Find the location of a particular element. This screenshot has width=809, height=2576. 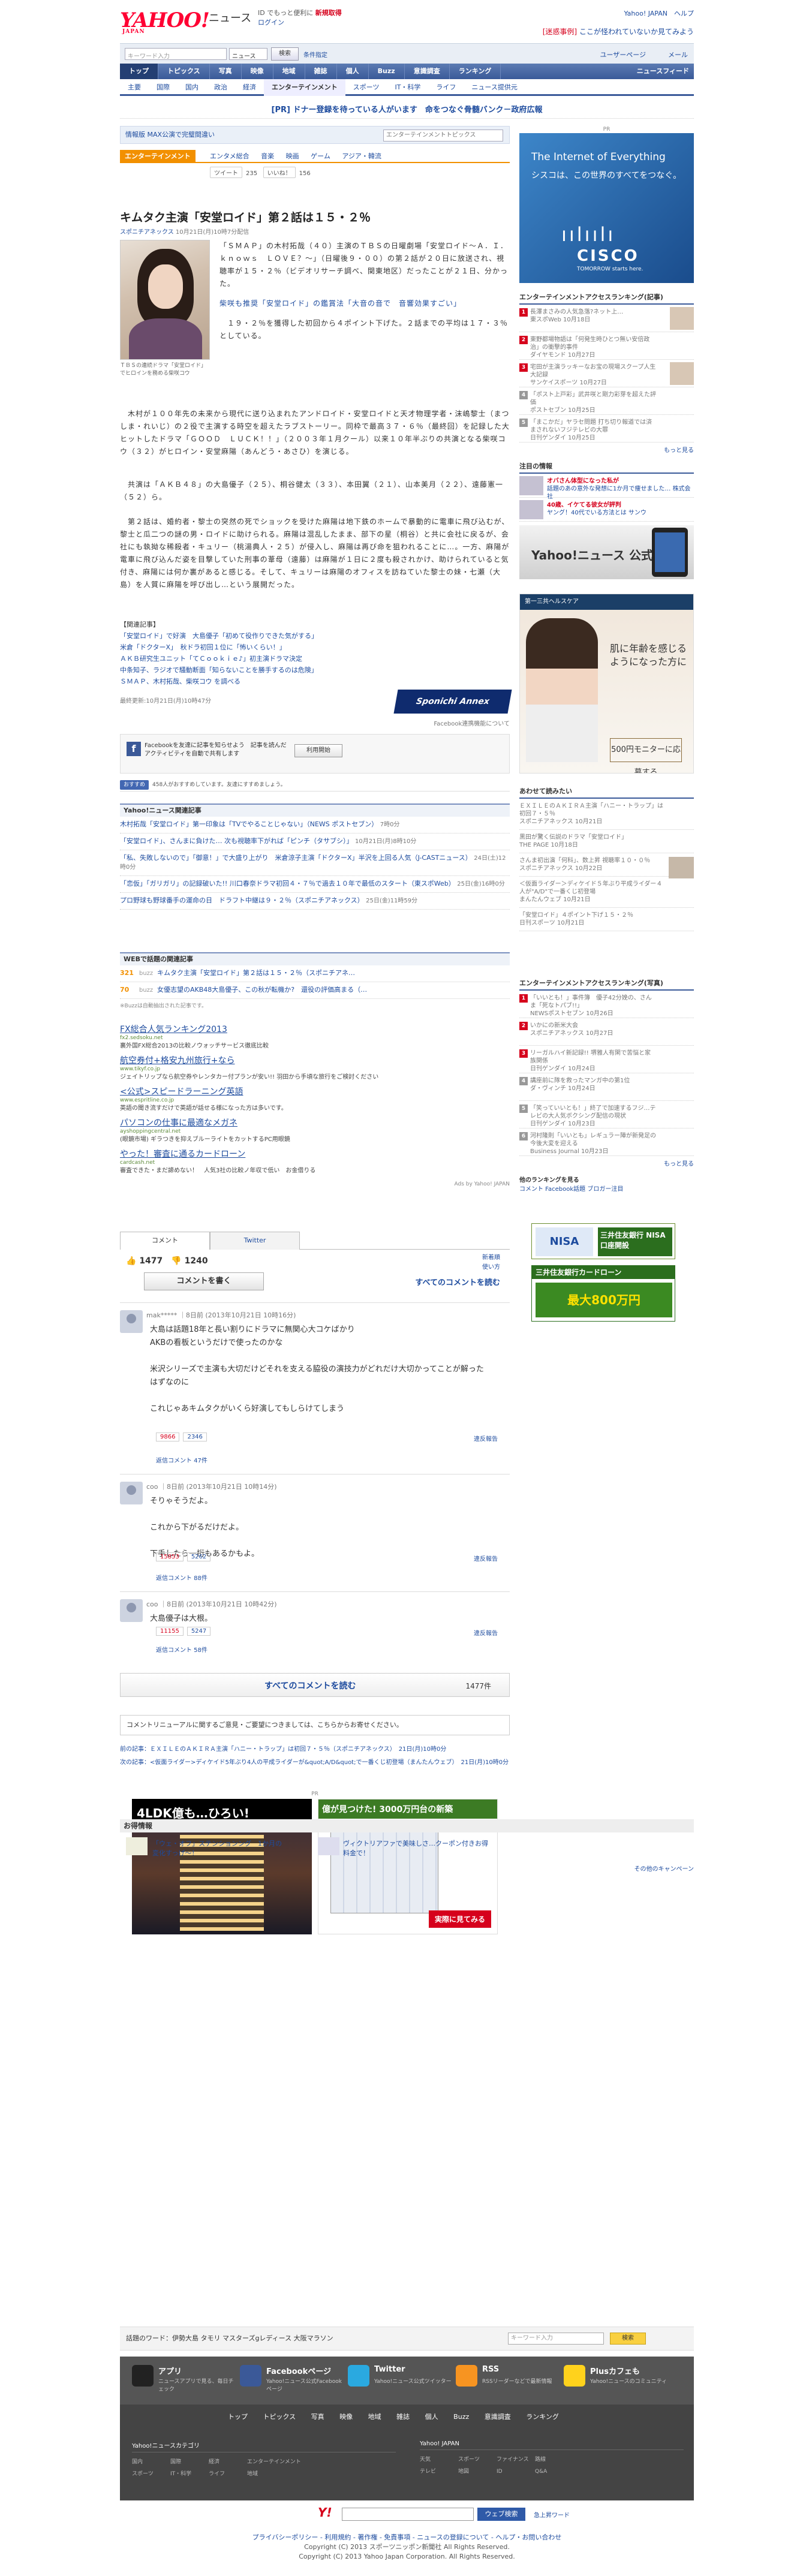

footer-service-link: スポーツ is located at coordinates (477, 2460).